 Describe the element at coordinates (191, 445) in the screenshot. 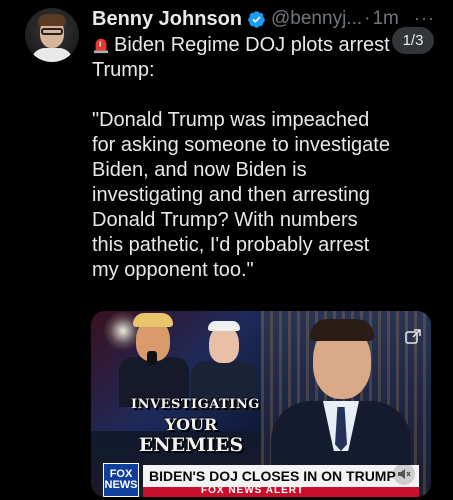

I see `graphic-line-3: ENEMIES` at that location.